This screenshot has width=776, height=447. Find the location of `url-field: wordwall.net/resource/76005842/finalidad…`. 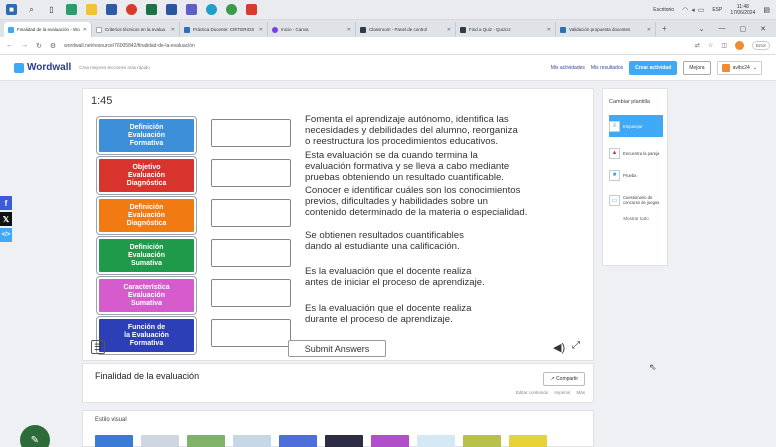

url-field: wordwall.net/resource/76005842/finalidad… is located at coordinates (375, 46).